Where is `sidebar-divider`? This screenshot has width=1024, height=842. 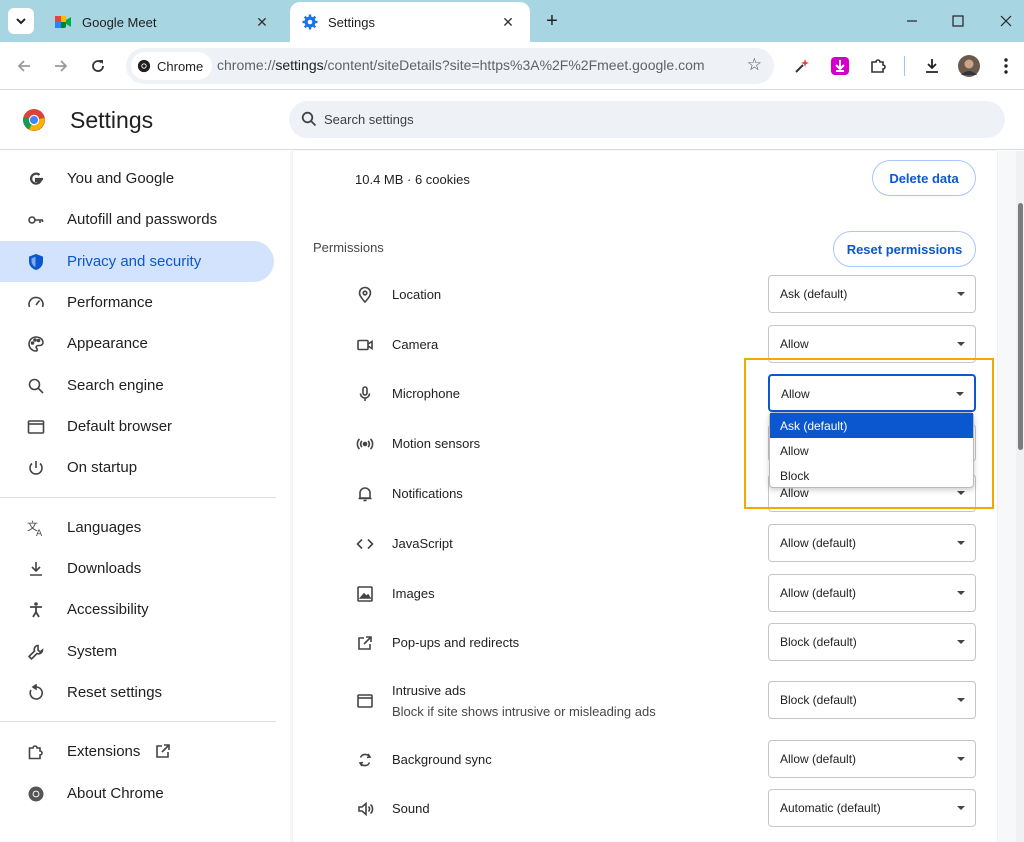 sidebar-divider is located at coordinates (138, 721).